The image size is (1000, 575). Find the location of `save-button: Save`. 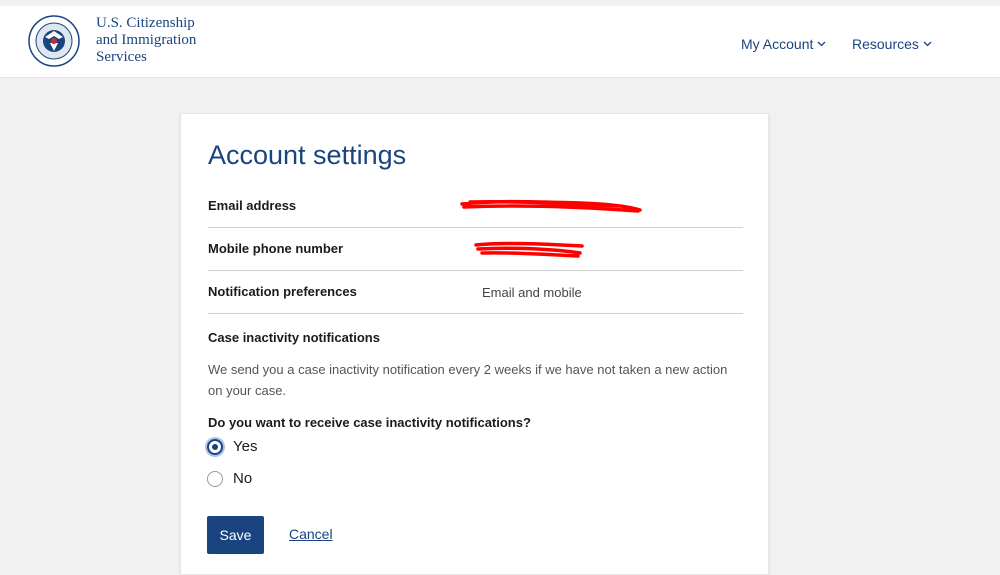

save-button: Save is located at coordinates (235, 535).